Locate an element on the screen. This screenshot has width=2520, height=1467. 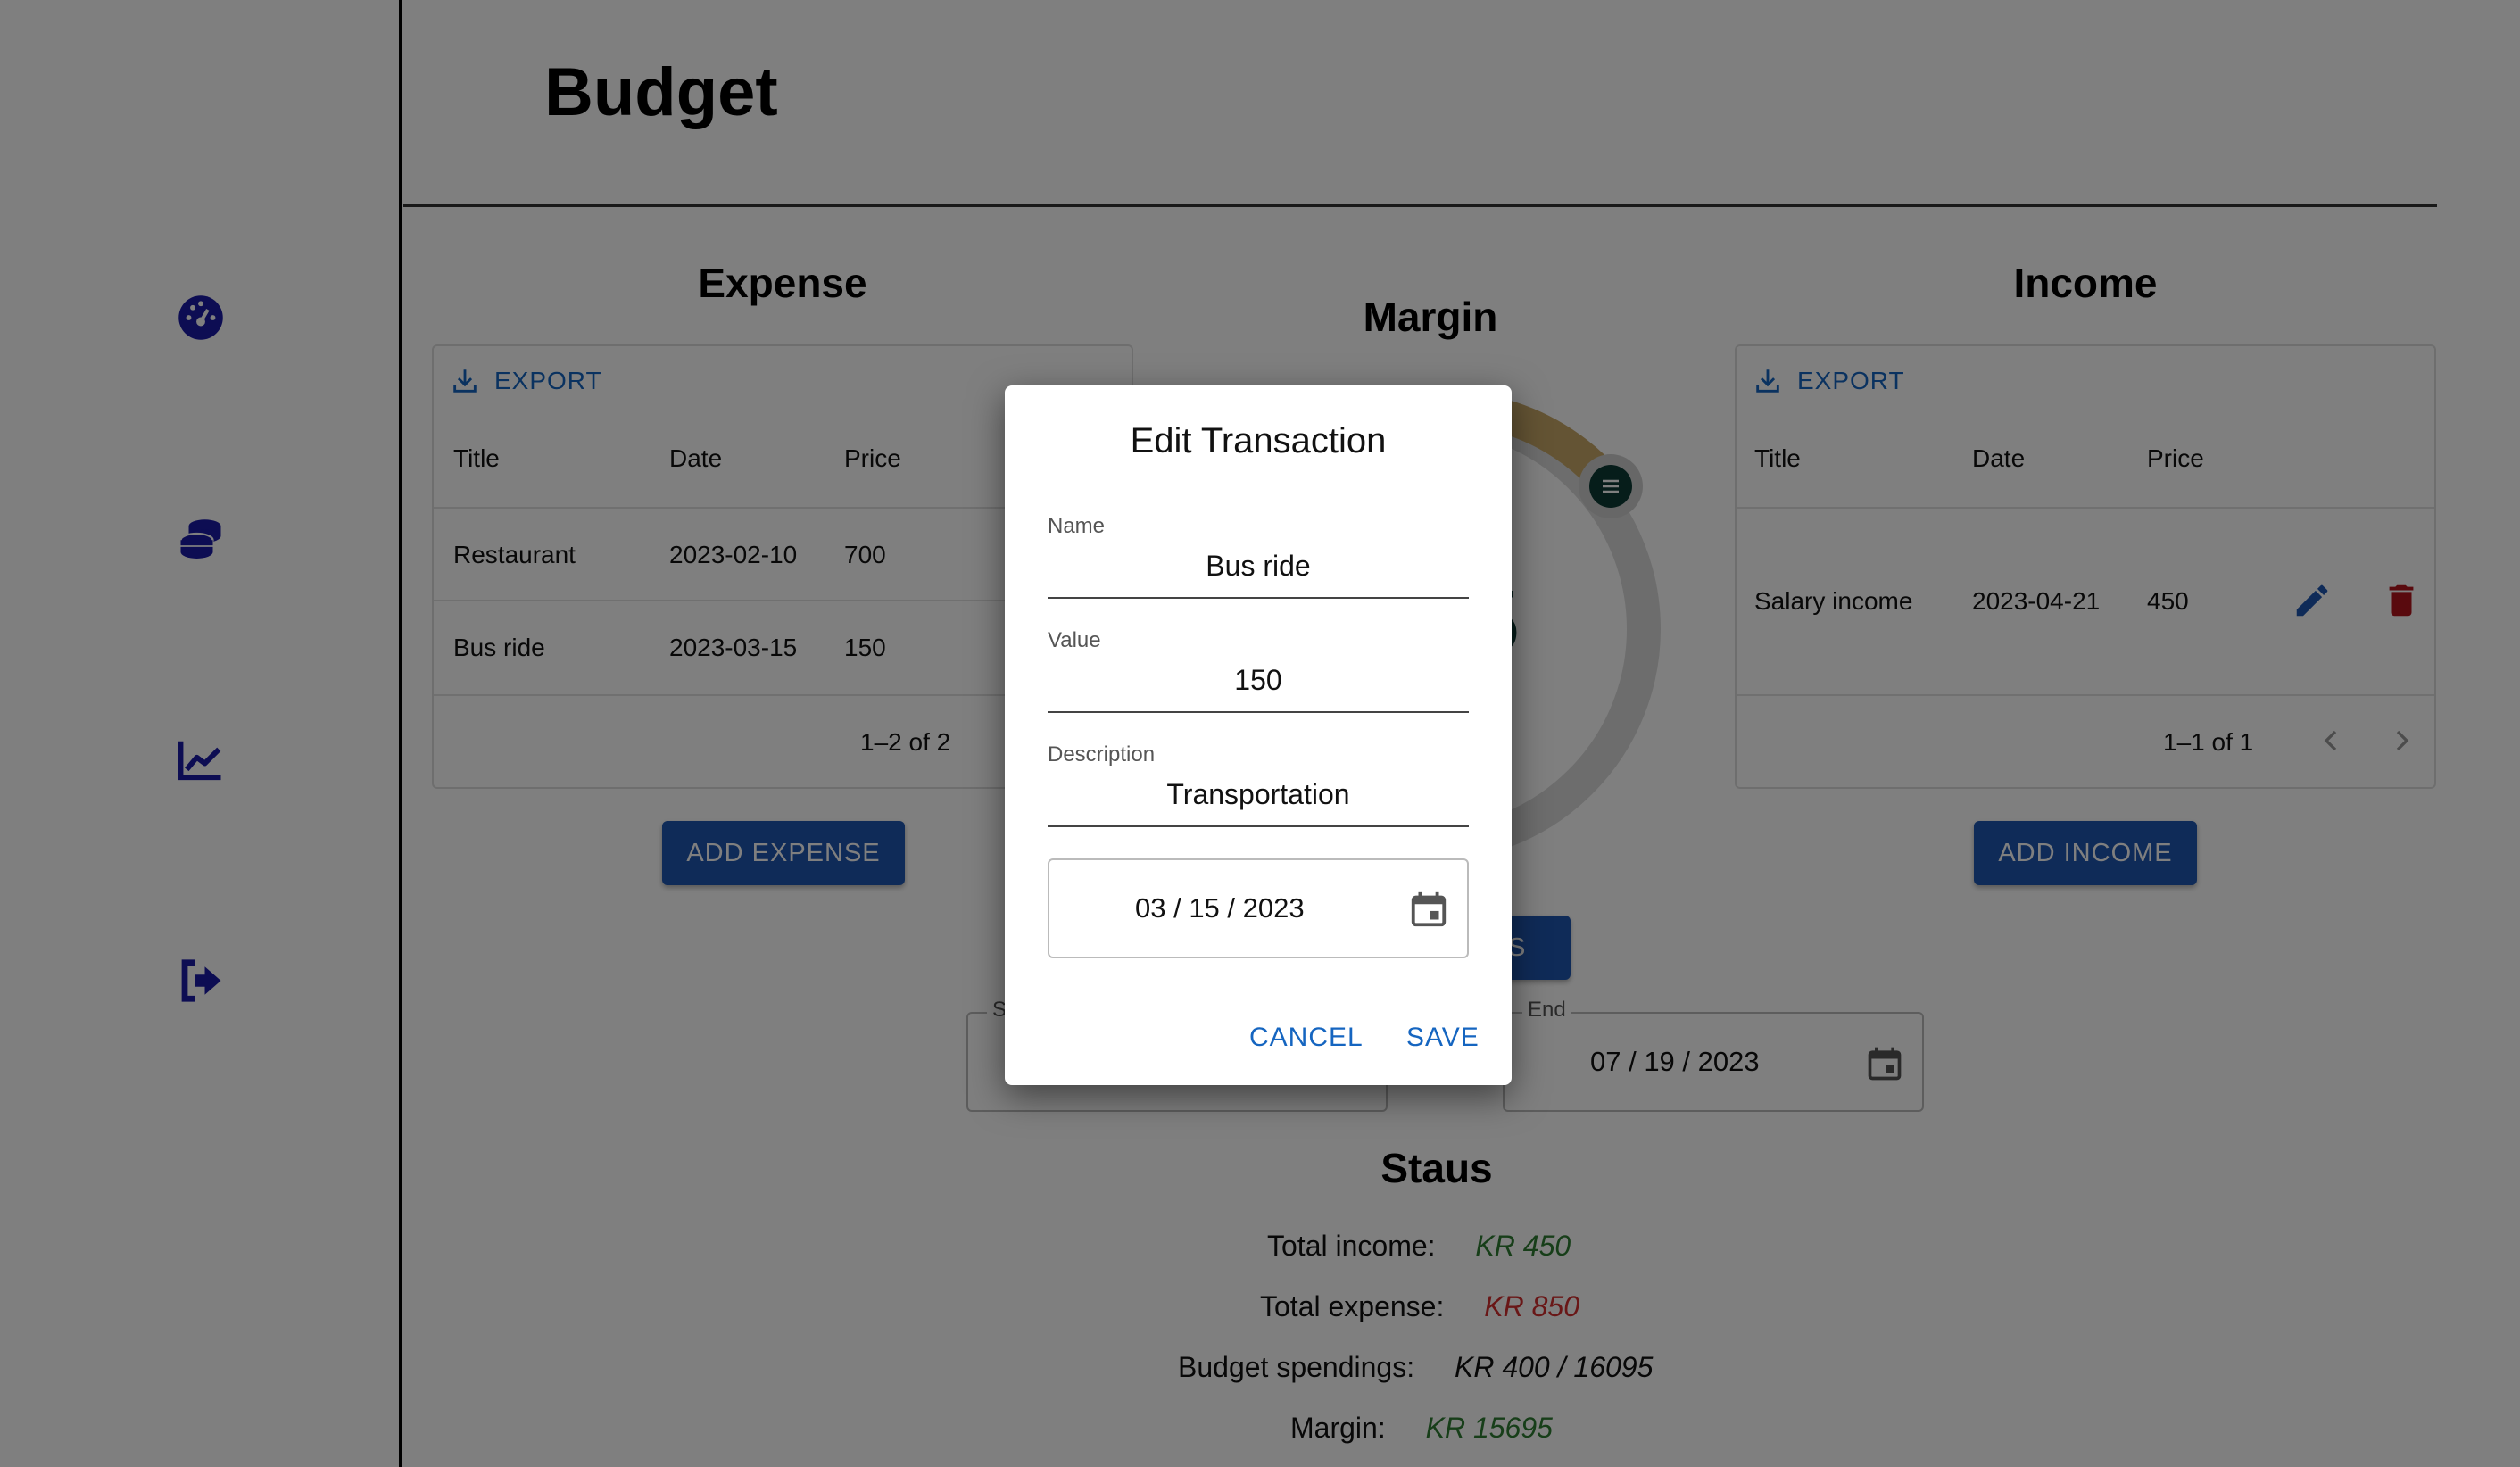
description-input is located at coordinates (1258, 802).